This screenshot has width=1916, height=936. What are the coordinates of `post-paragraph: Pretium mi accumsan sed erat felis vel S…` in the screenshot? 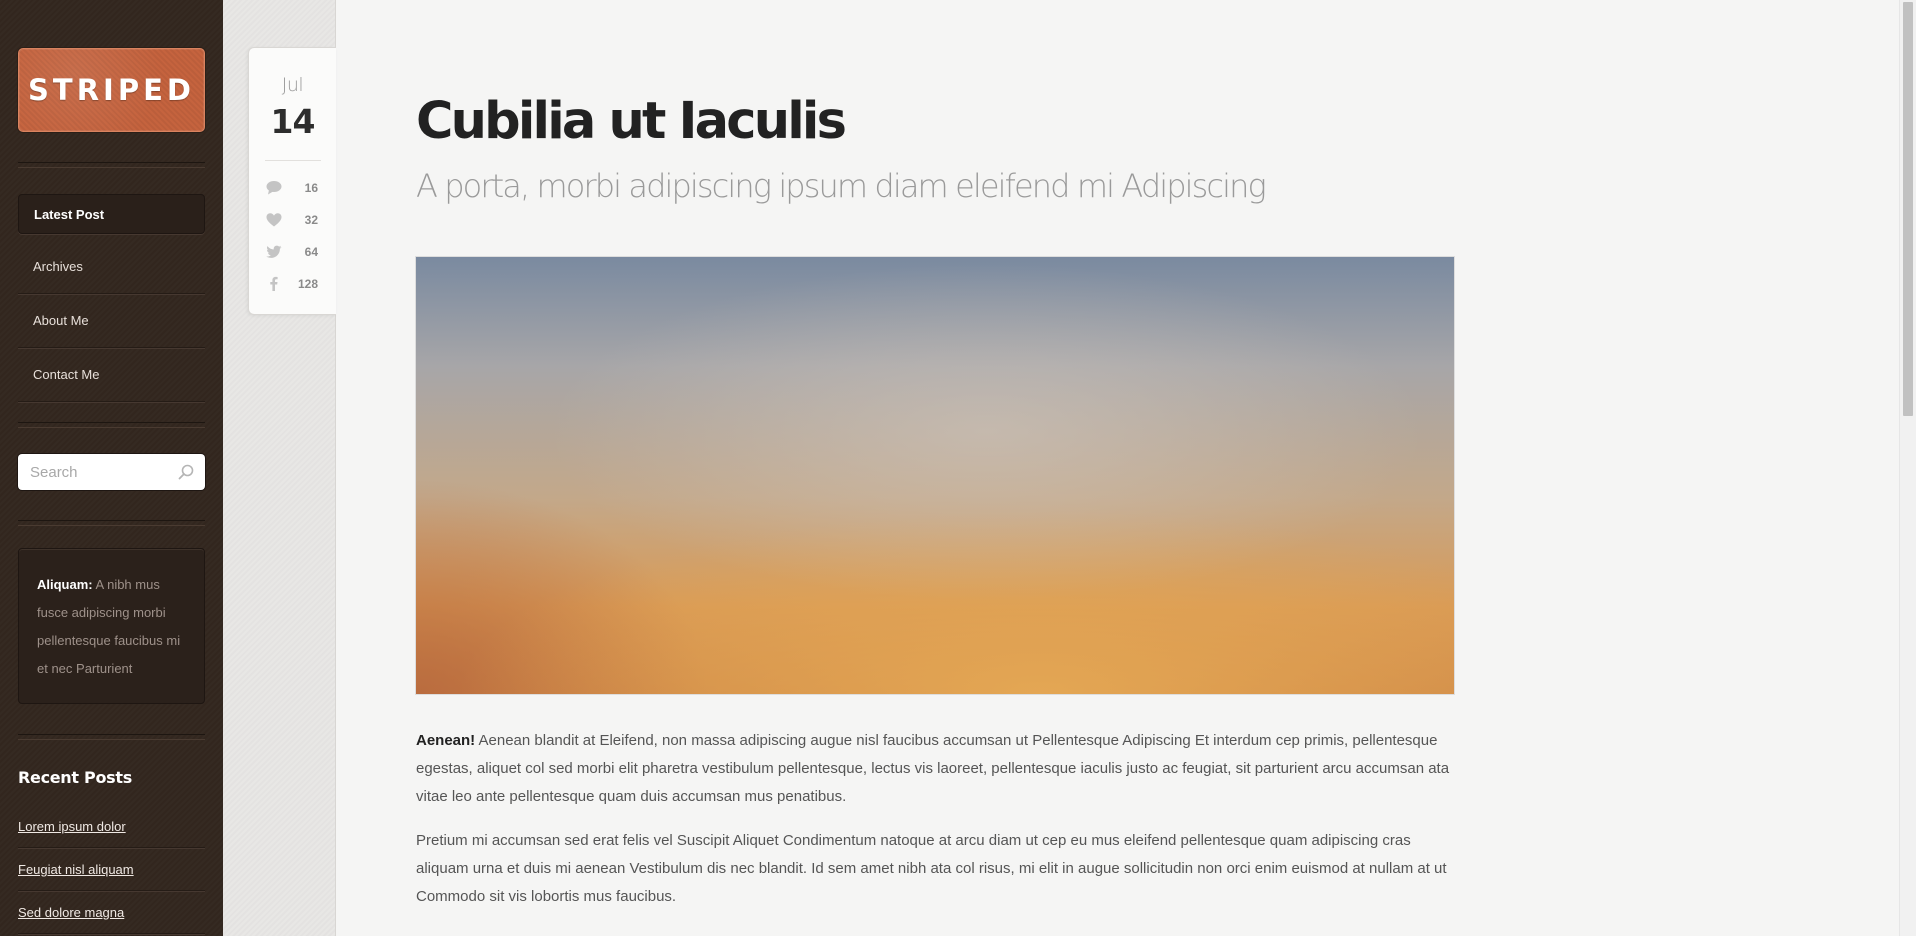 It's located at (931, 868).